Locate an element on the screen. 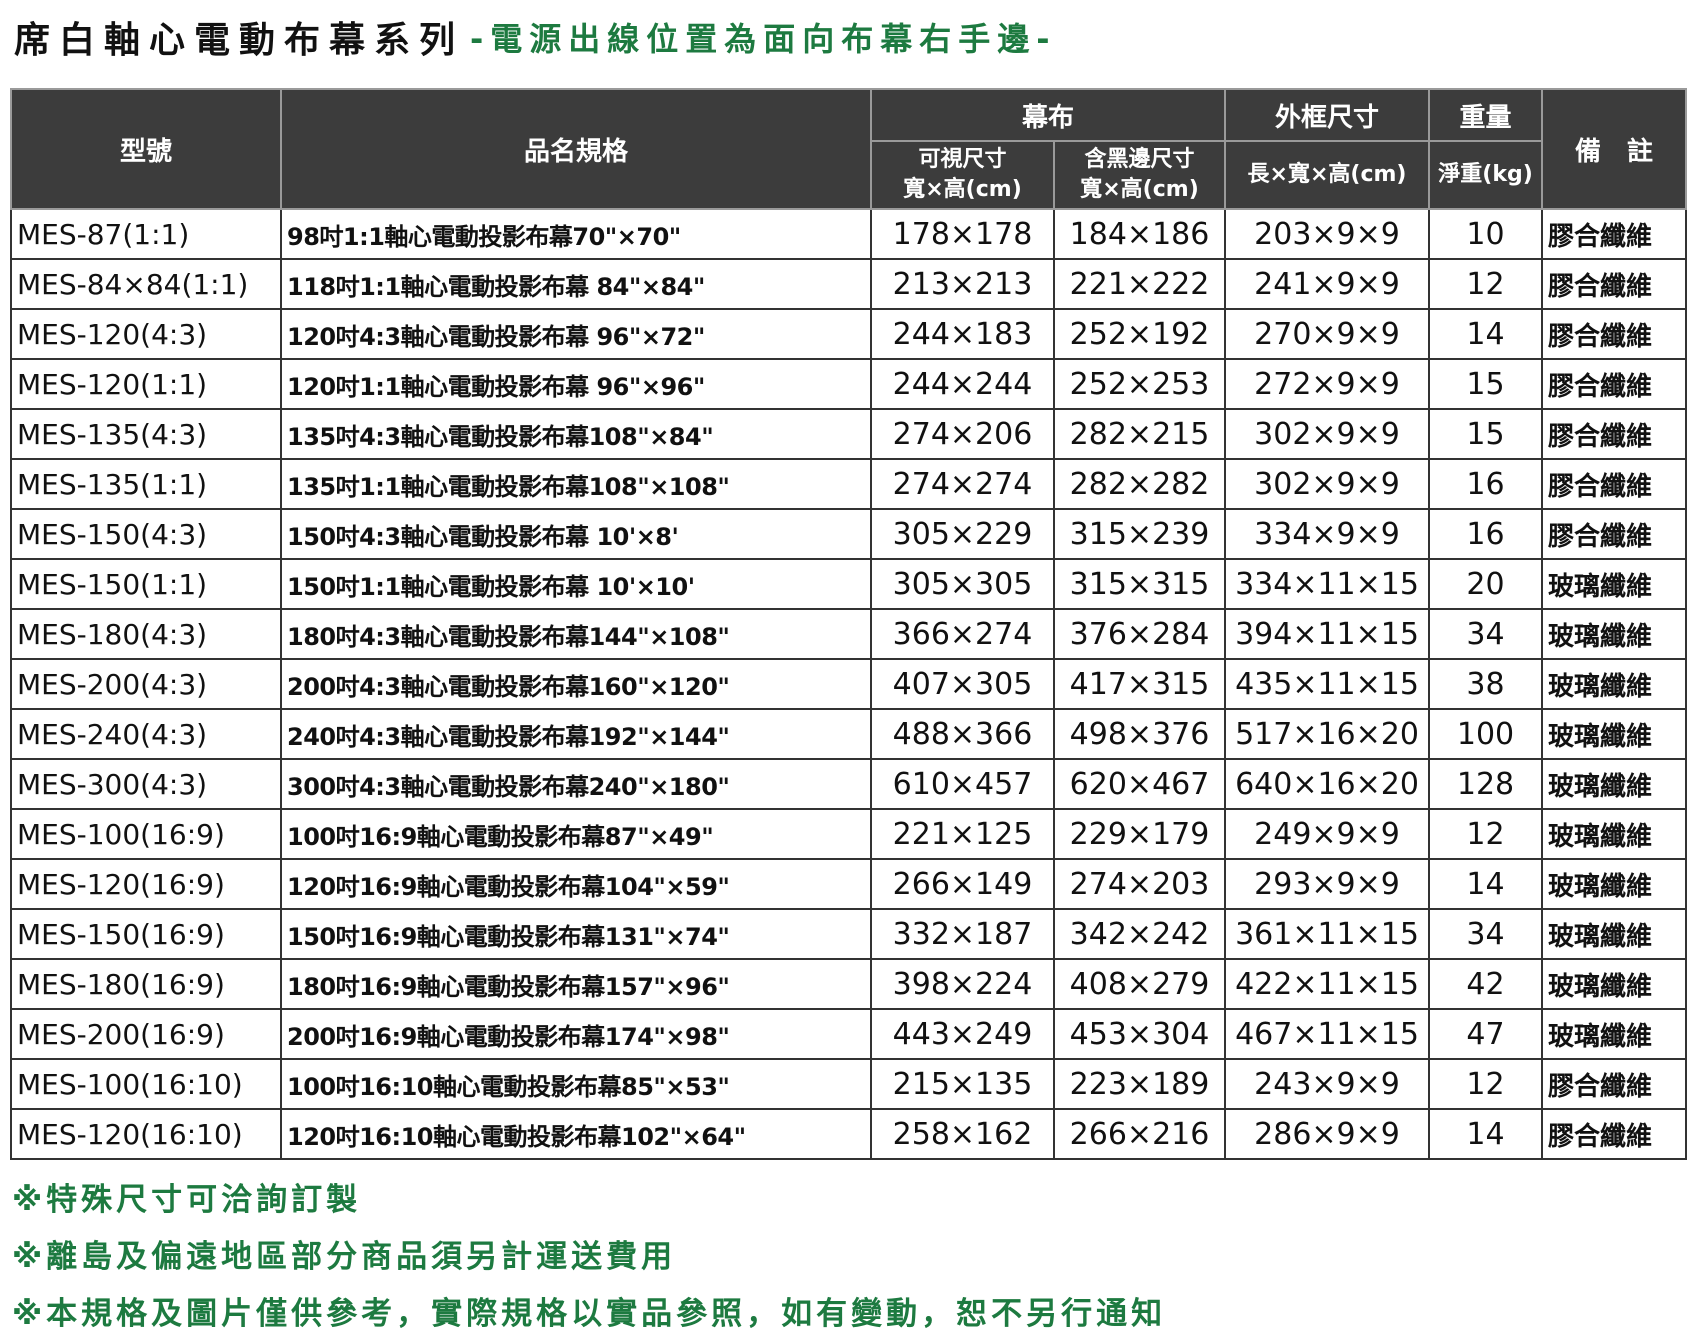  cell-weight: 38 is located at coordinates (1486, 684).